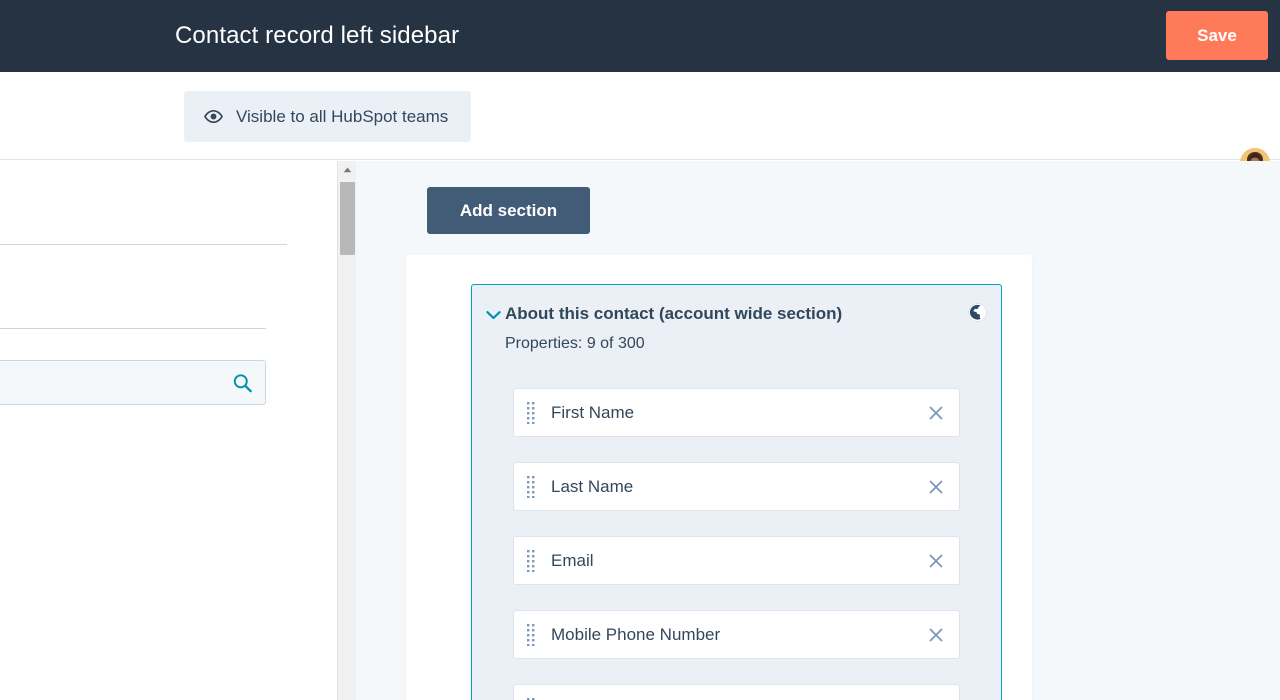 This screenshot has height=700, width=1280. Describe the element at coordinates (317, 35) in the screenshot. I see `page-title: Contact record left sidebar` at that location.